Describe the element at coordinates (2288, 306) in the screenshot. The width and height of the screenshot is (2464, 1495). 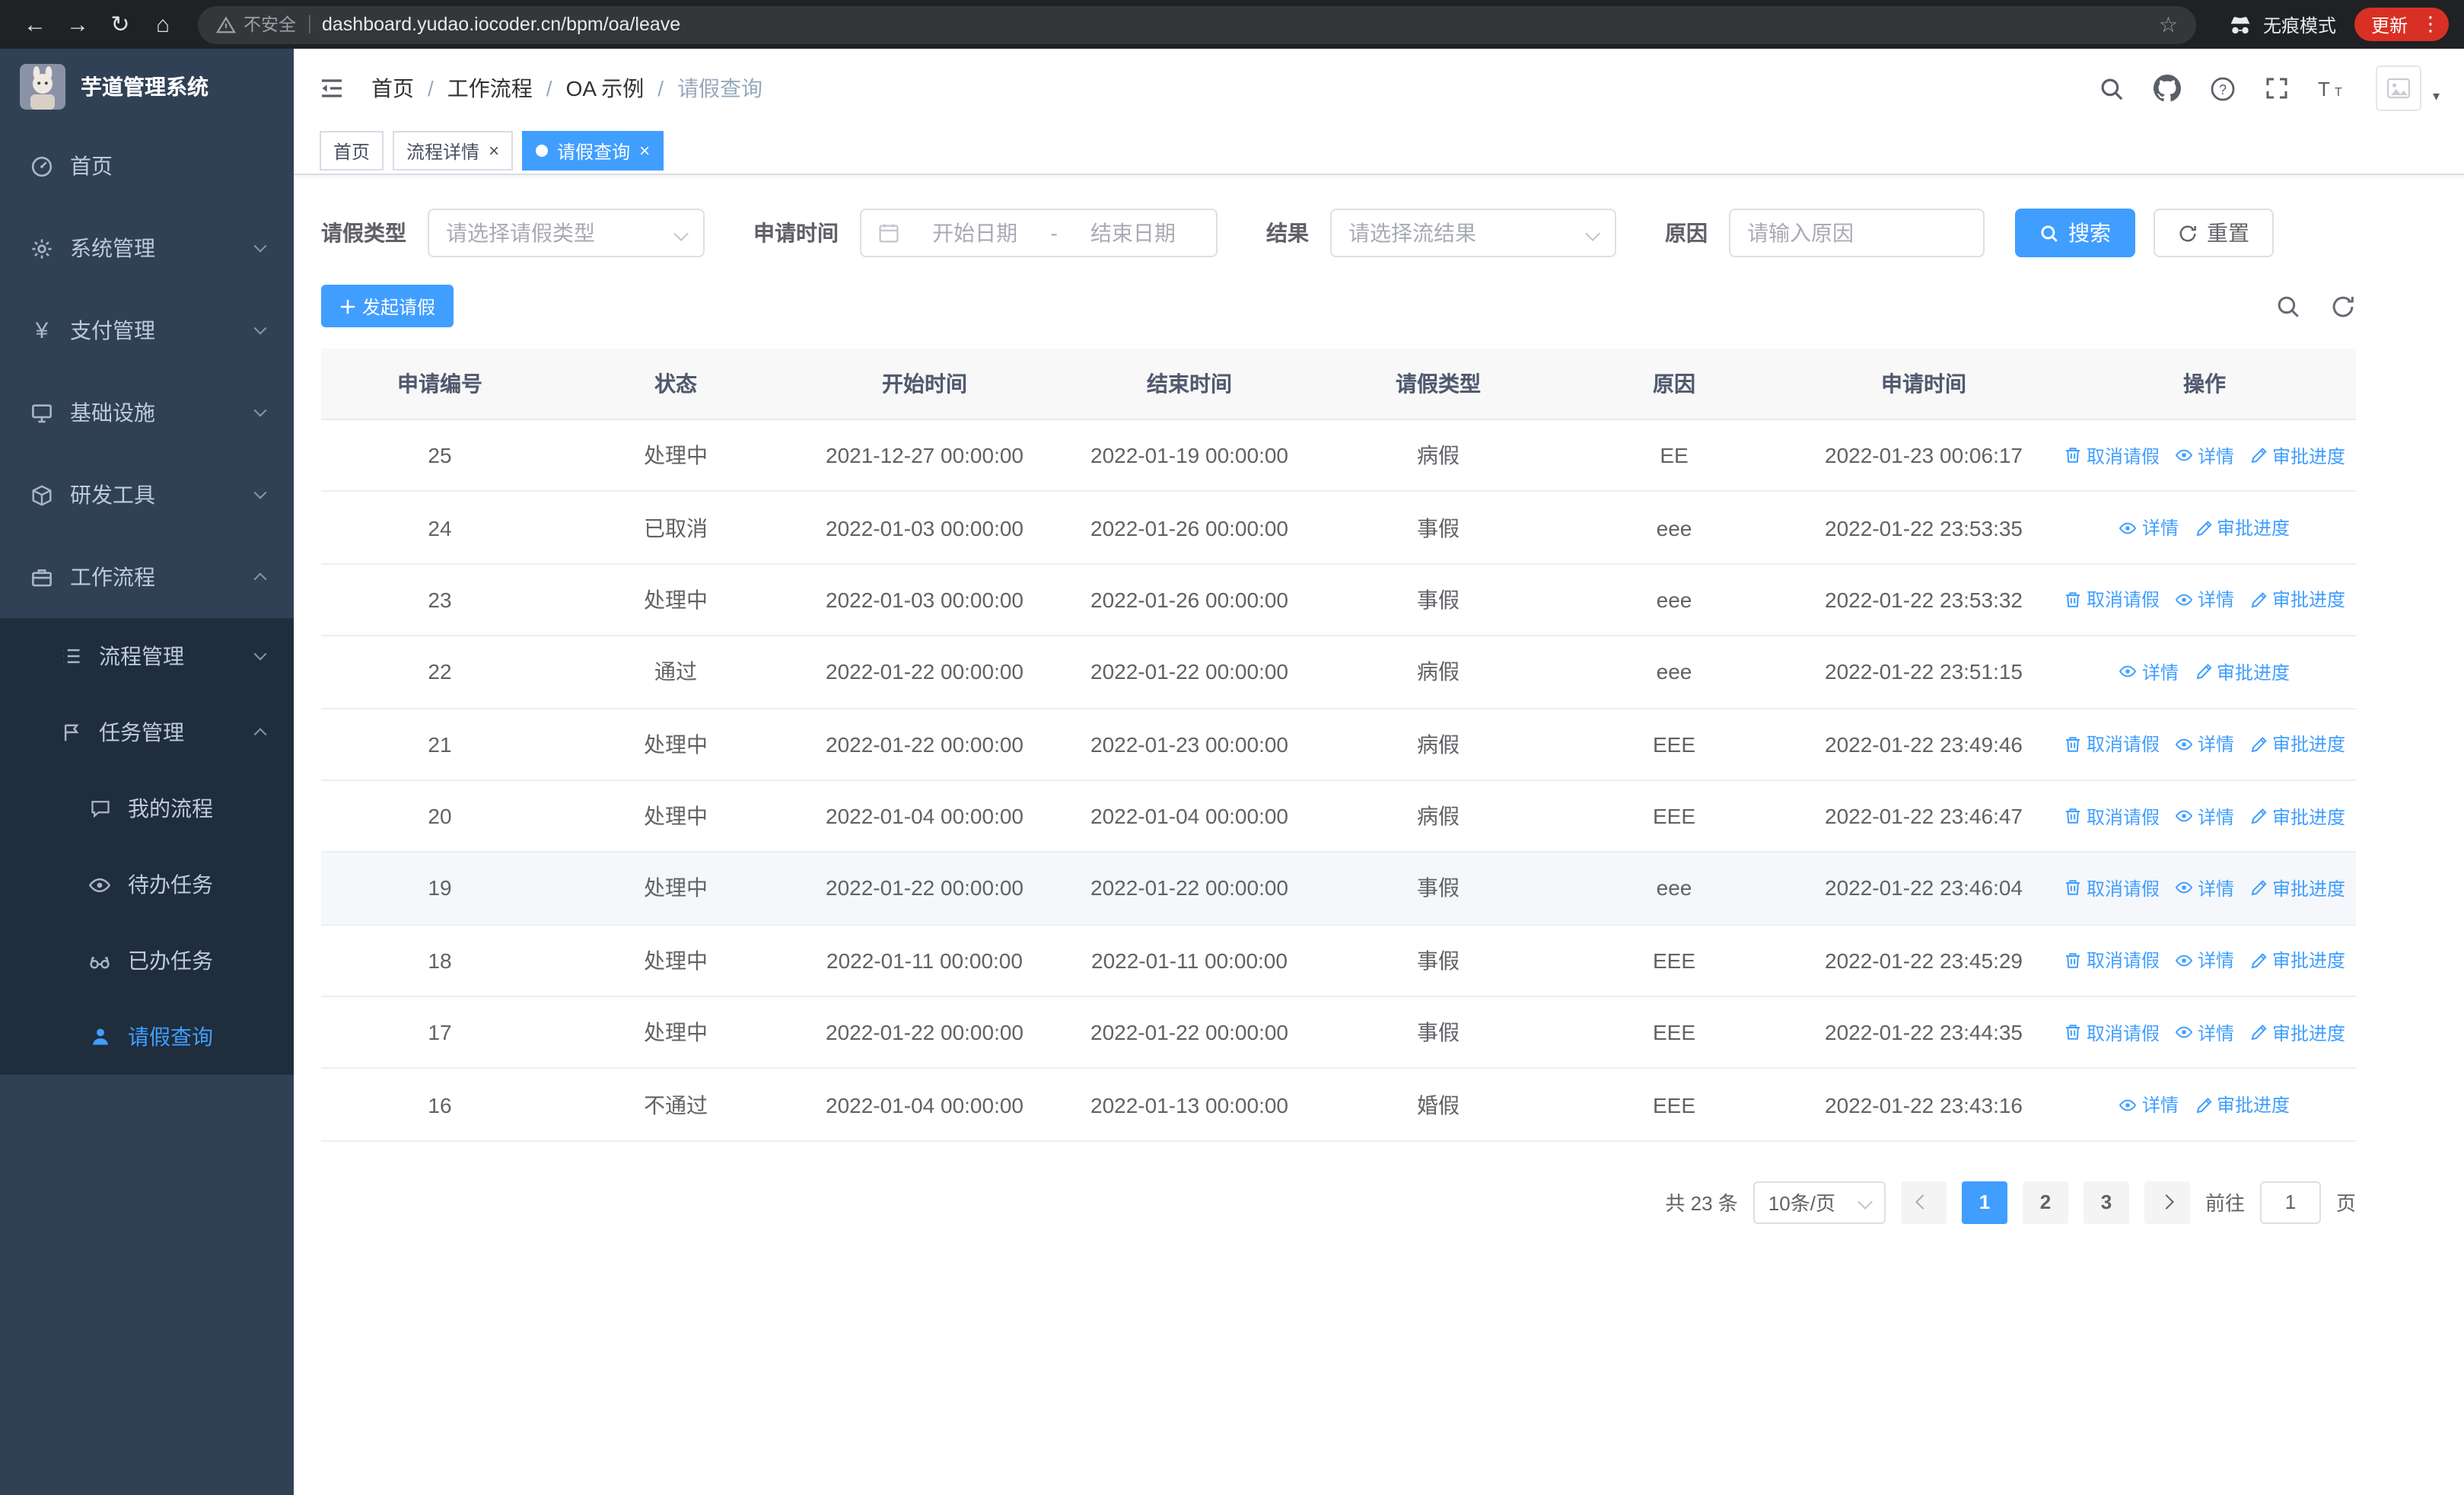
I see `toggle-search-icon` at that location.